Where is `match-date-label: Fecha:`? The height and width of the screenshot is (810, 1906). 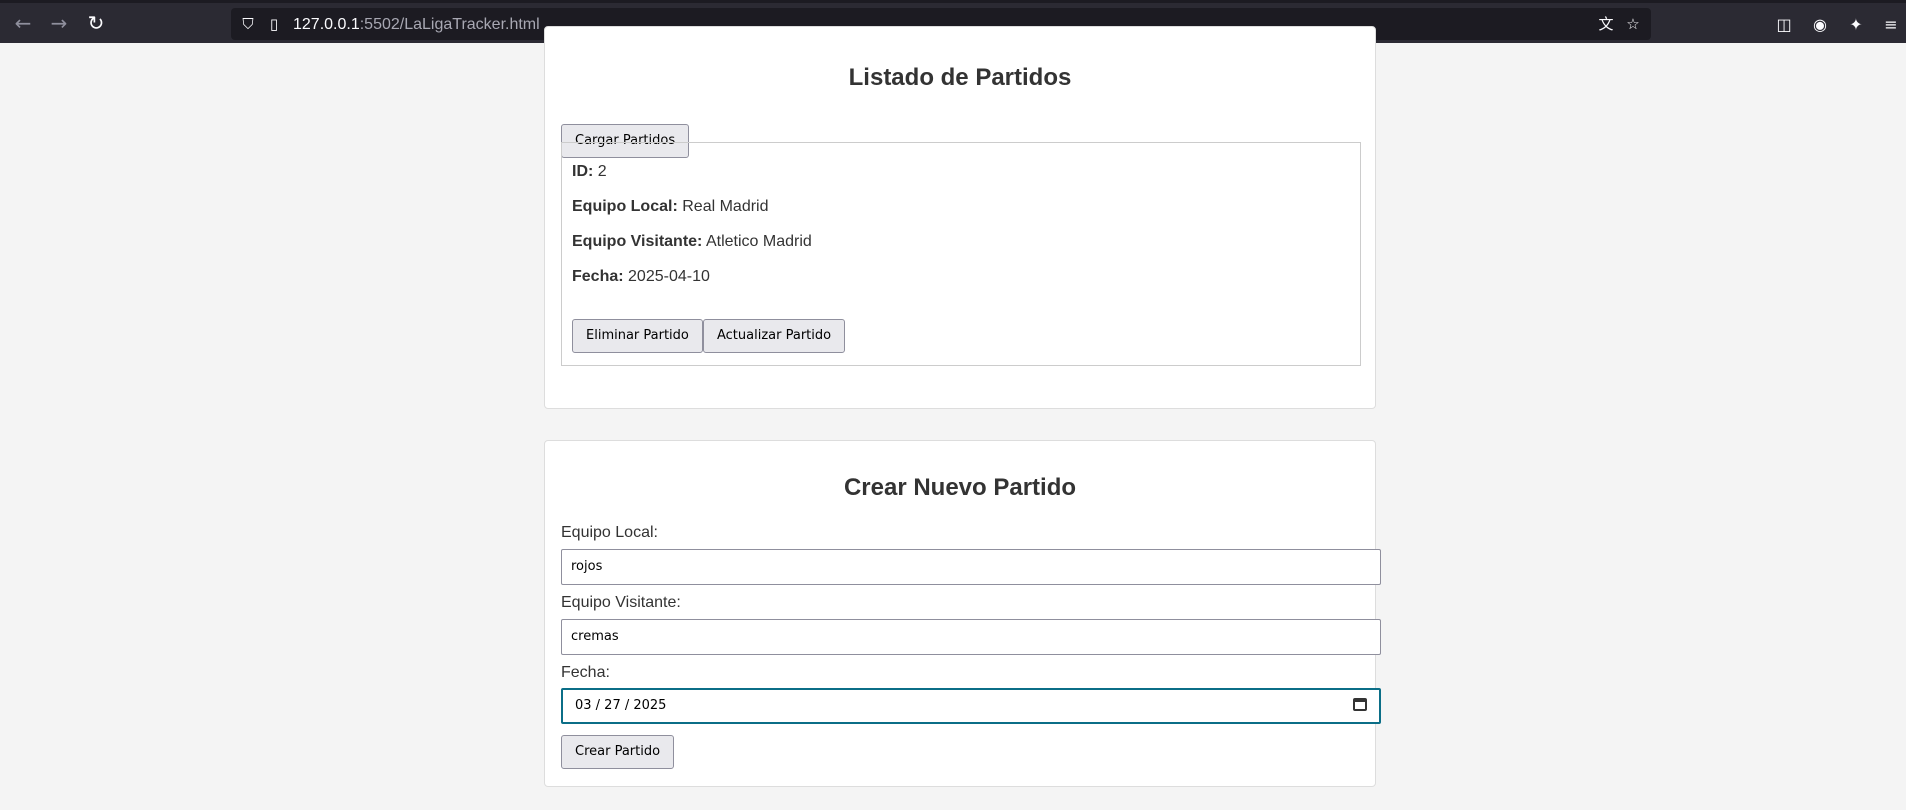 match-date-label: Fecha: is located at coordinates (598, 276).